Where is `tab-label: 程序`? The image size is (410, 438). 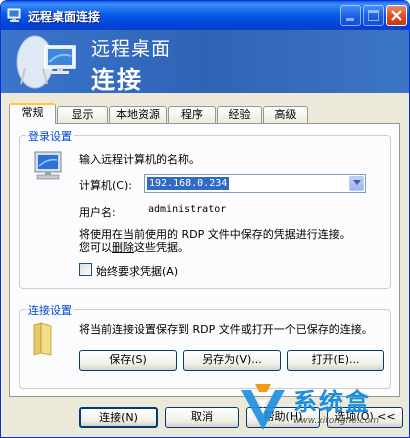
tab-label: 程序 is located at coordinates (192, 114).